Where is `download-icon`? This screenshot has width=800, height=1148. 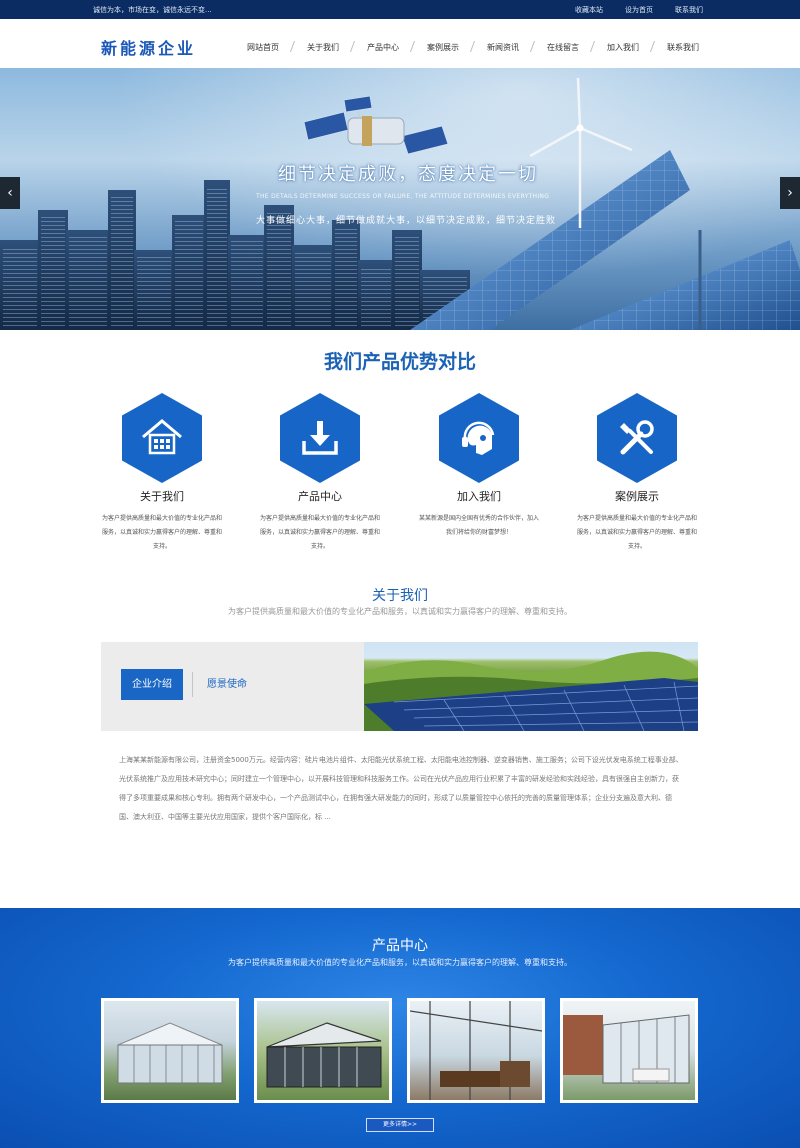
download-icon is located at coordinates (320, 438).